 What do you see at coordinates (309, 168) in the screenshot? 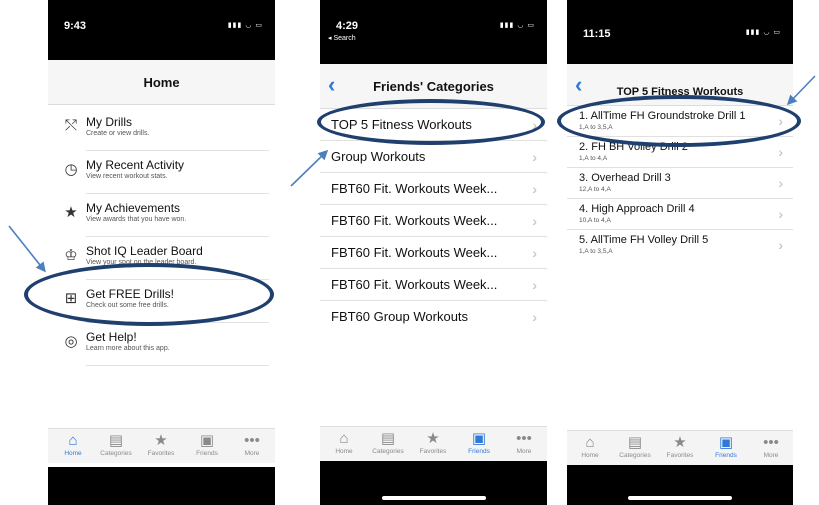
I see `arrow-to-group-workouts` at bounding box center [309, 168].